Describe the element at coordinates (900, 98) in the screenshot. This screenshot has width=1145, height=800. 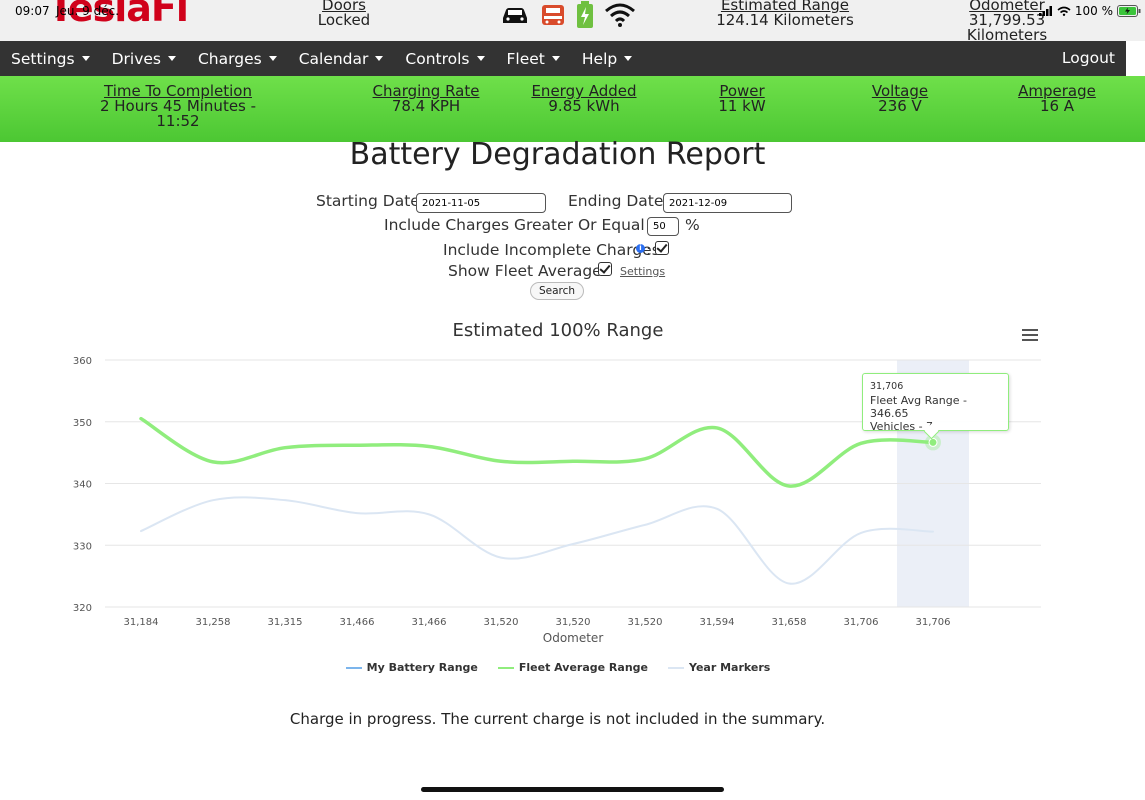
I see `voltage: Voltage 236 V` at that location.